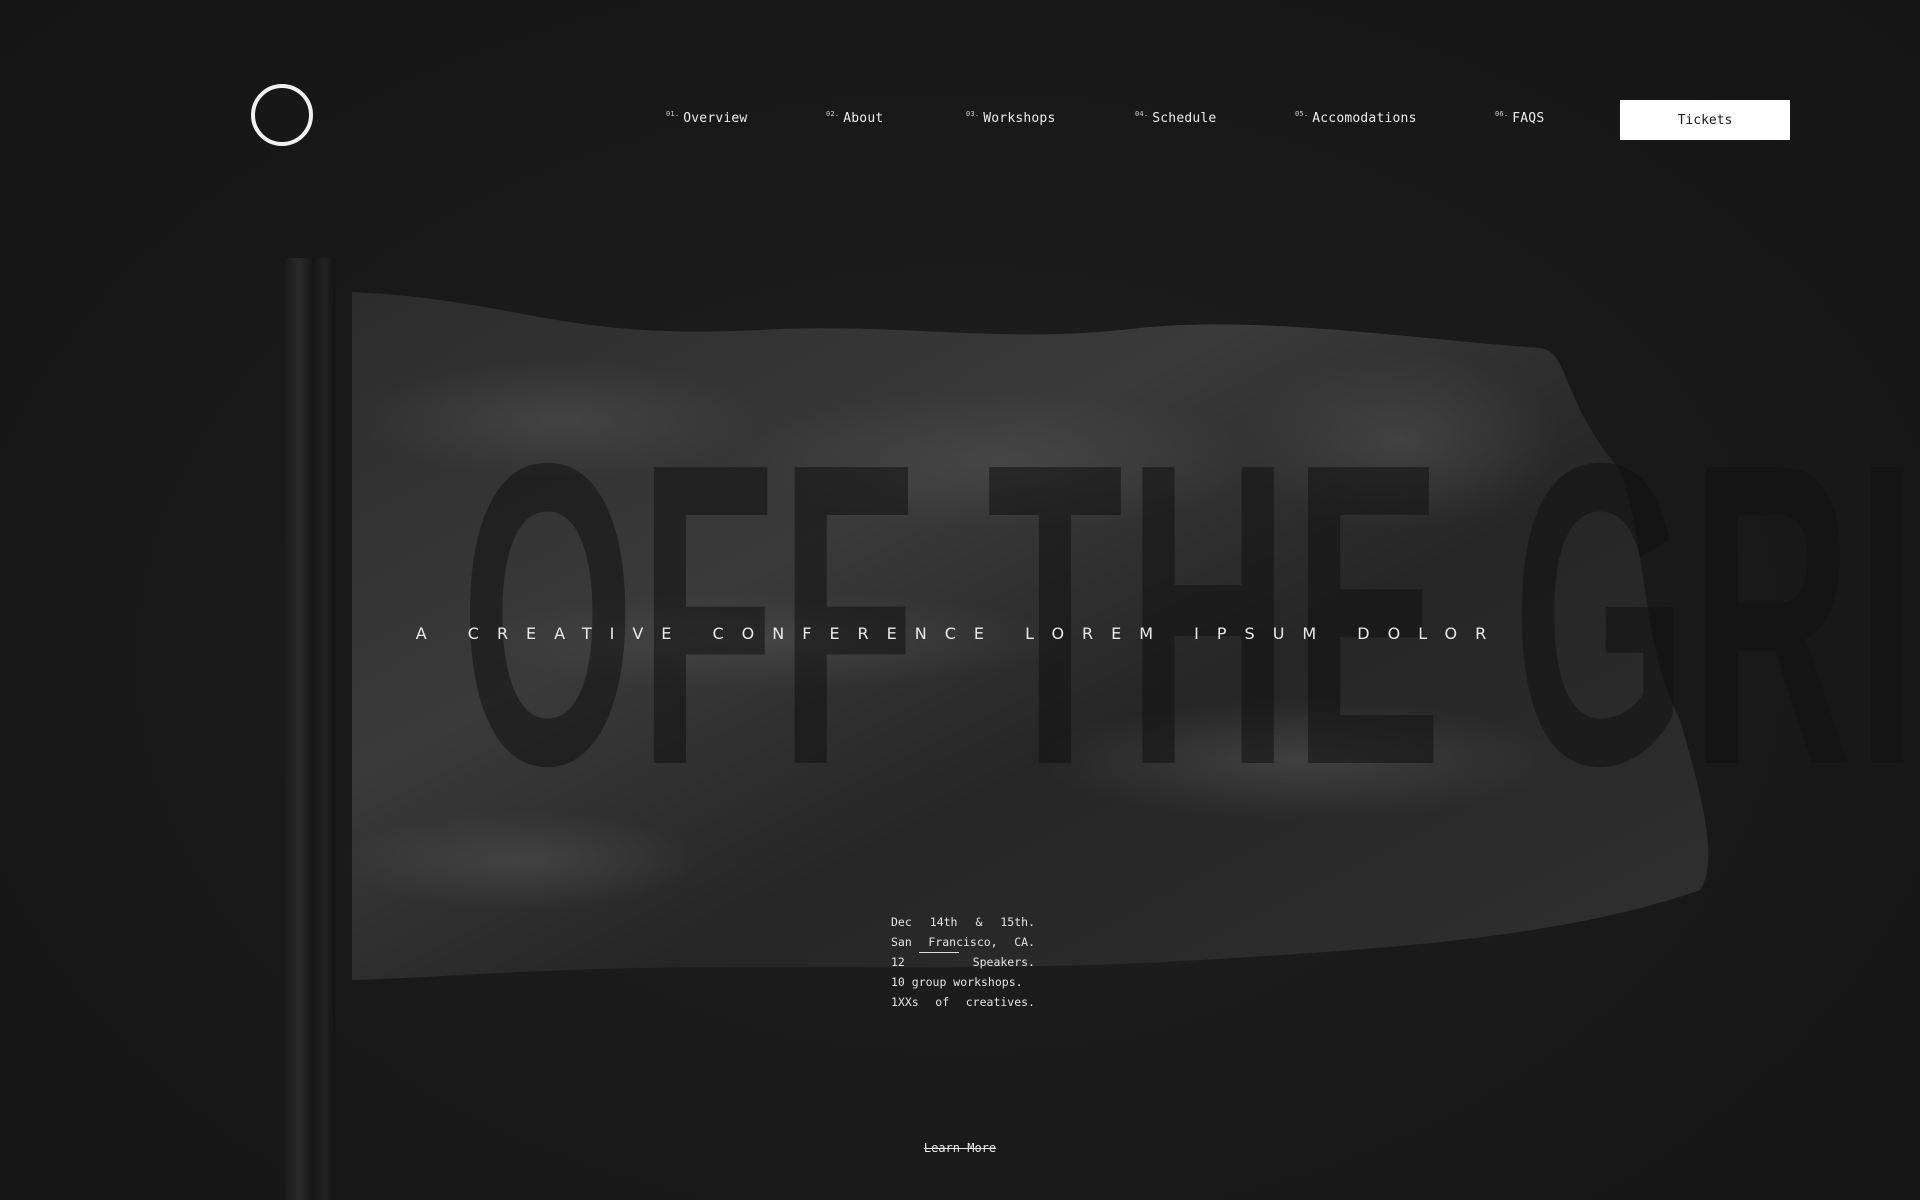  I want to click on hero-tagline: A CREATIVE CONFERENCE LOREM IPSUM DOLOR, so click(960, 633).